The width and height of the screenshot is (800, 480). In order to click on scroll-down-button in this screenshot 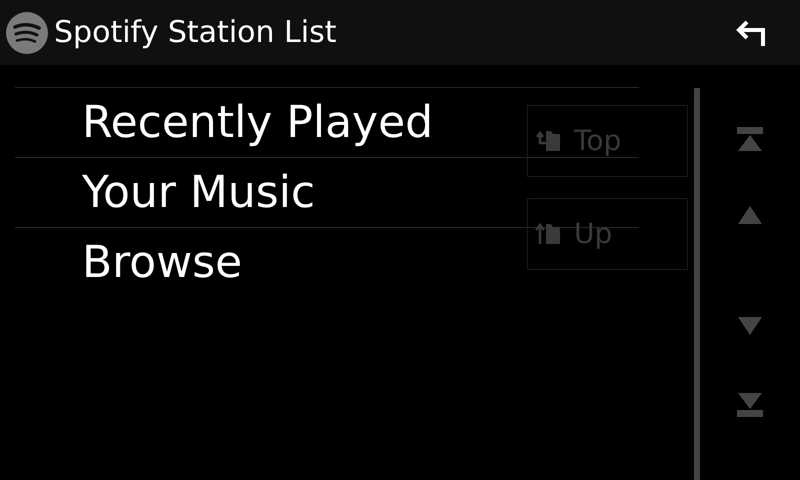, I will do `click(750, 326)`.